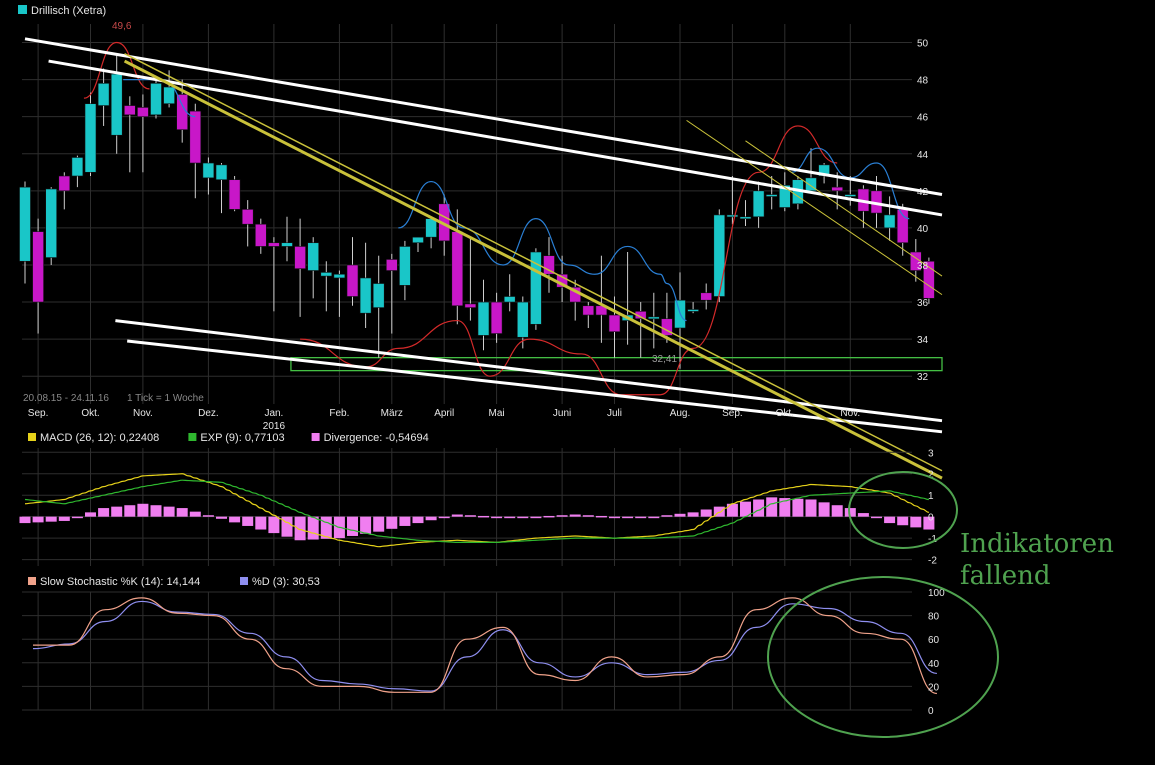  What do you see at coordinates (542, 251) in the screenshot?
I see `cycle-blue` at bounding box center [542, 251].